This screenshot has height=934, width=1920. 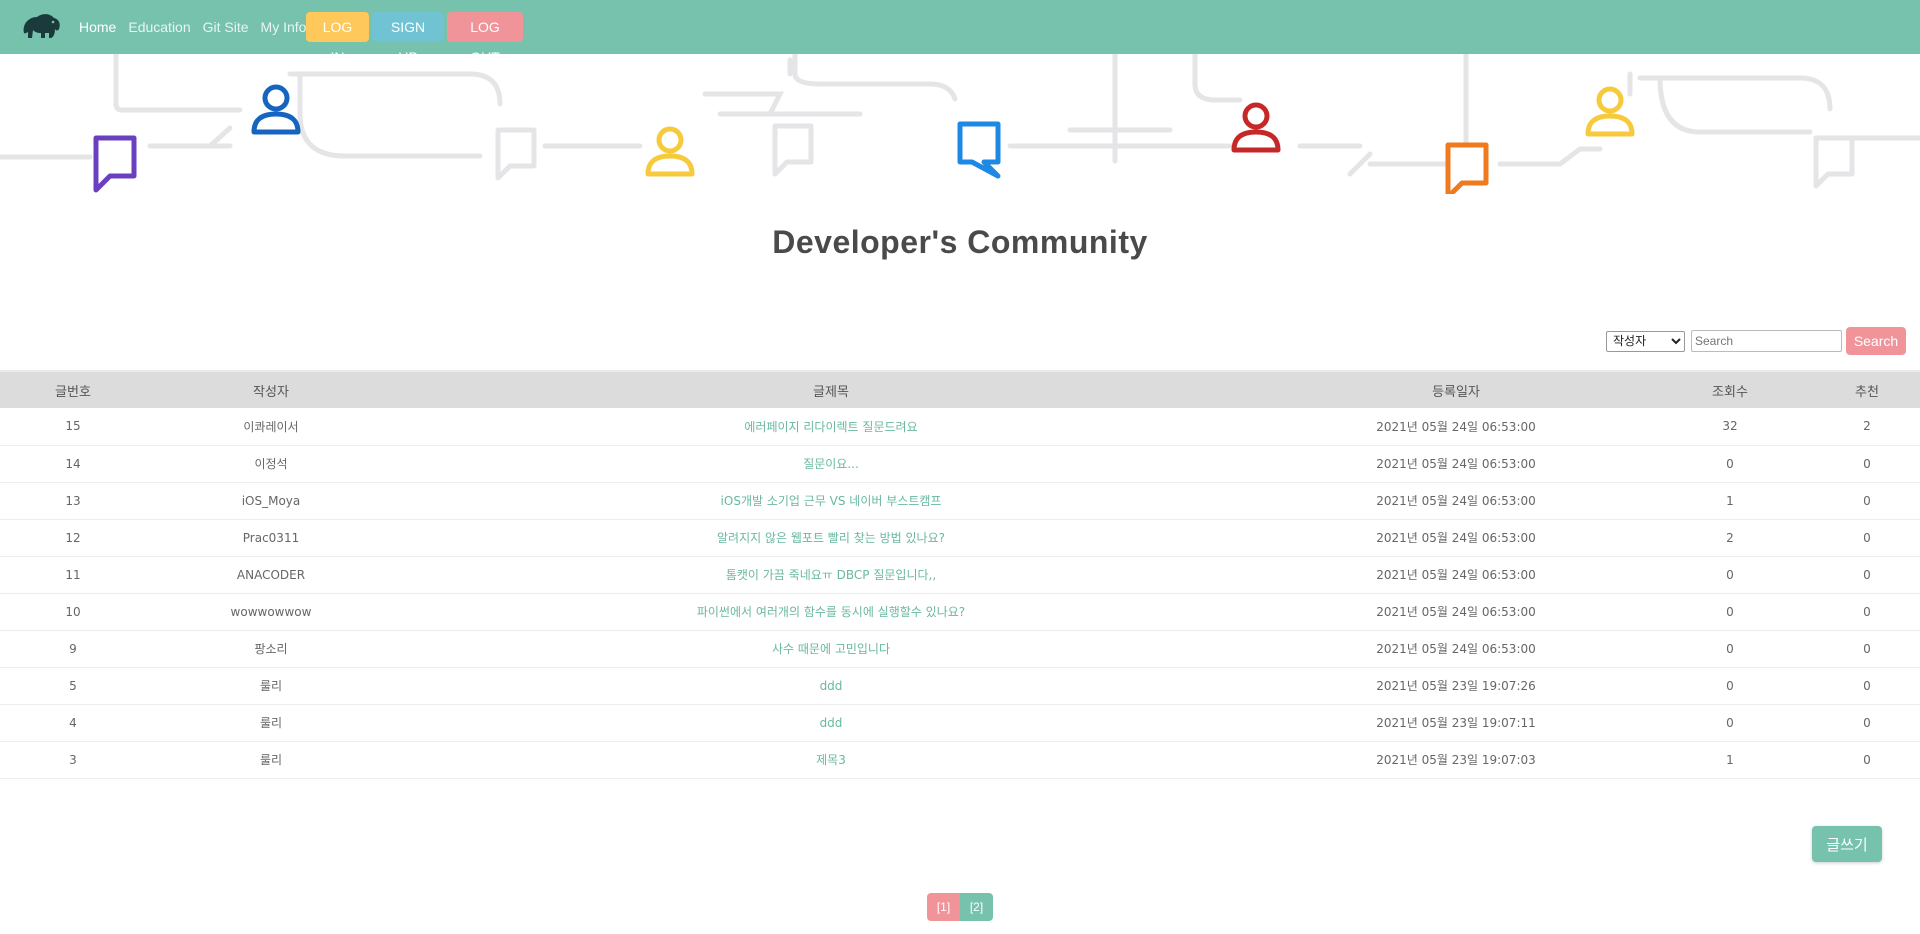 I want to click on post-views: 2, so click(x=1730, y=538).